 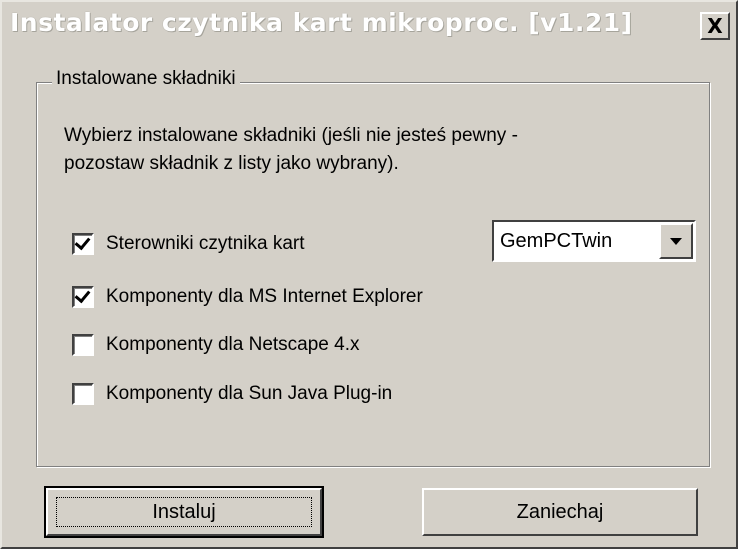 What do you see at coordinates (146, 79) in the screenshot?
I see `groupbox-label: Instalowane składniki` at bounding box center [146, 79].